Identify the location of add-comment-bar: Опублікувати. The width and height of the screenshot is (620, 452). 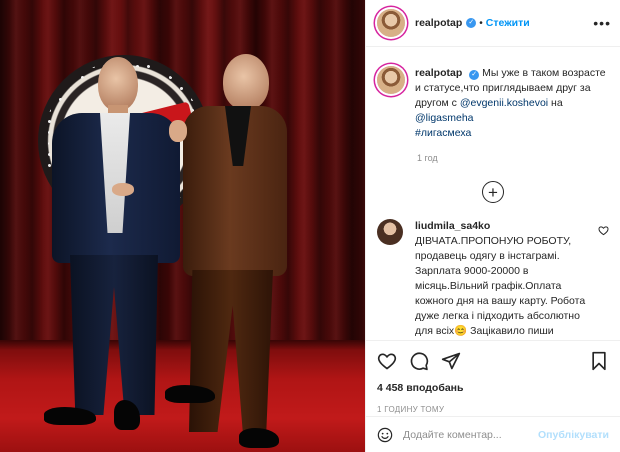
(493, 434).